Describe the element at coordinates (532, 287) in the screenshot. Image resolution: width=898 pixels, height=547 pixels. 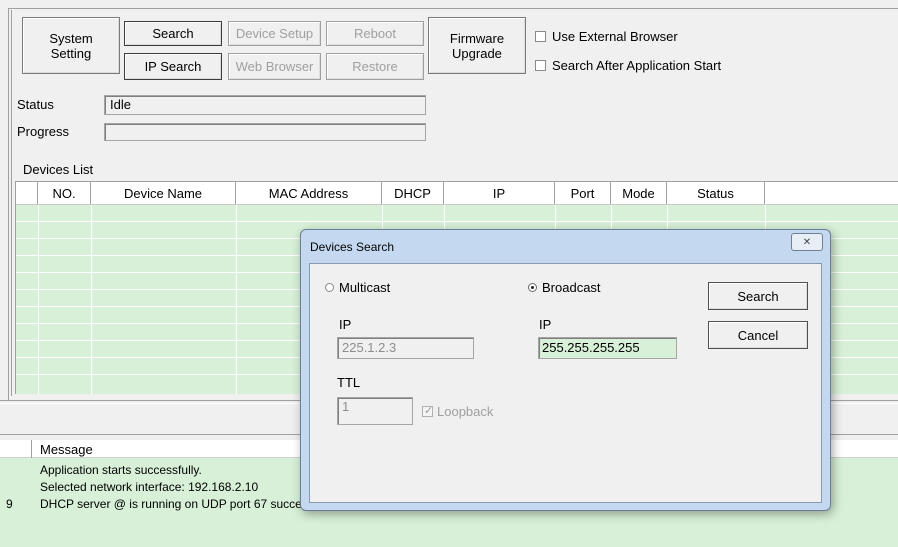
I see `radio-selected-icon` at that location.